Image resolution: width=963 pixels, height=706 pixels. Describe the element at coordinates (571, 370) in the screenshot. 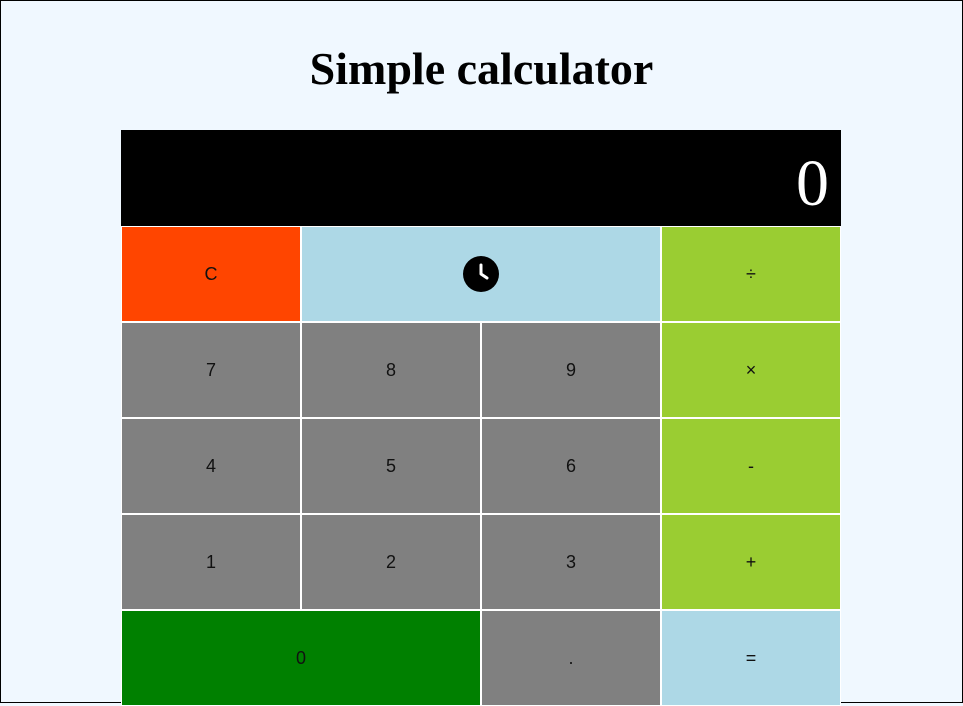

I see `digit-9-button: 9` at that location.